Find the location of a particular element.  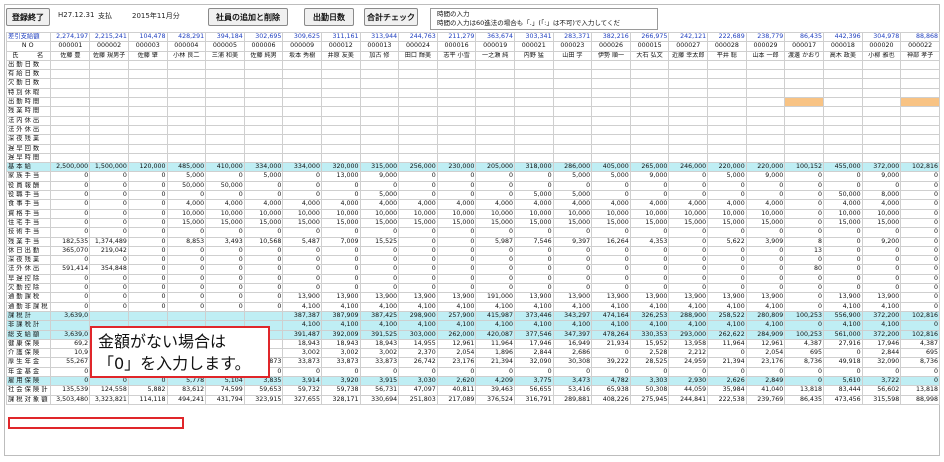

input-cell: 18,943 is located at coordinates (340, 344).